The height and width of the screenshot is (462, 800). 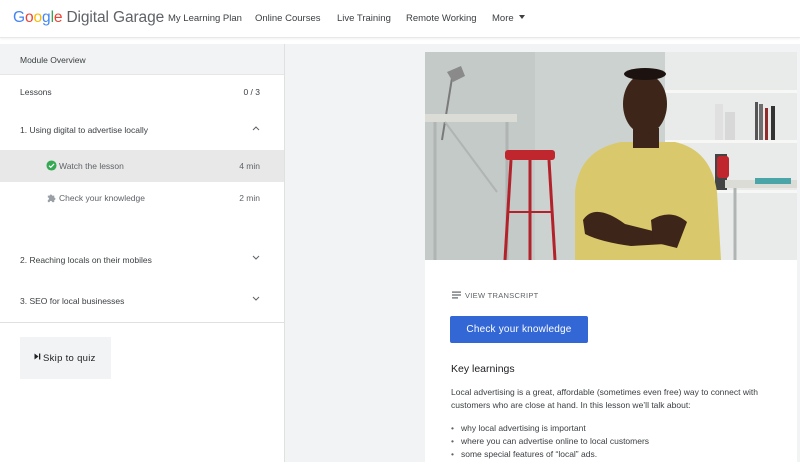 I want to click on section-2-header: 2. Reaching locals on their mobiles, so click(x=142, y=262).